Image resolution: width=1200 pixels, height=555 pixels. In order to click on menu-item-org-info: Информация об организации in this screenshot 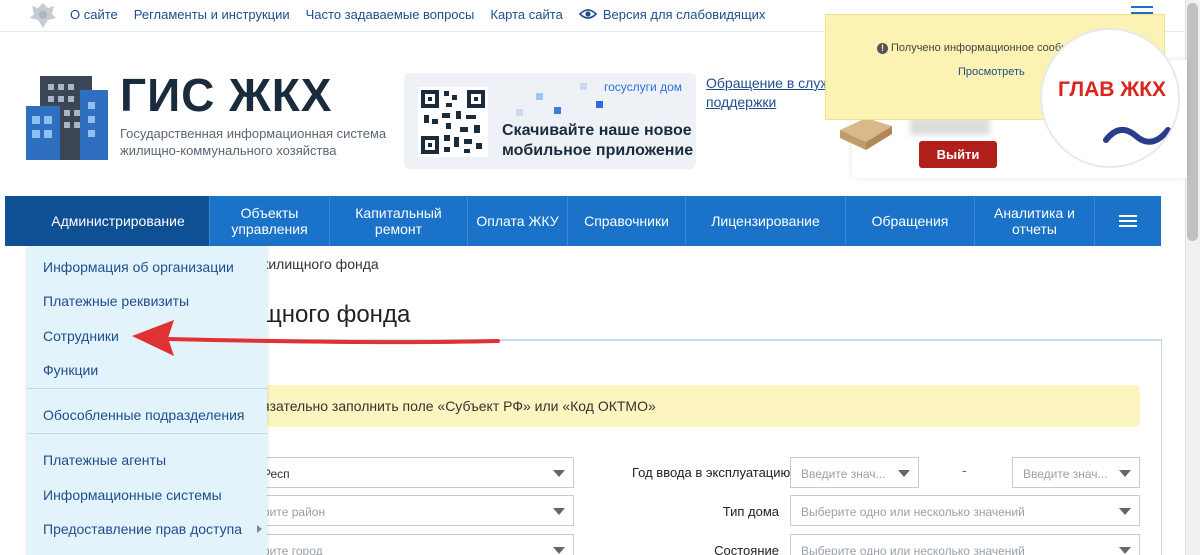, I will do `click(138, 267)`.